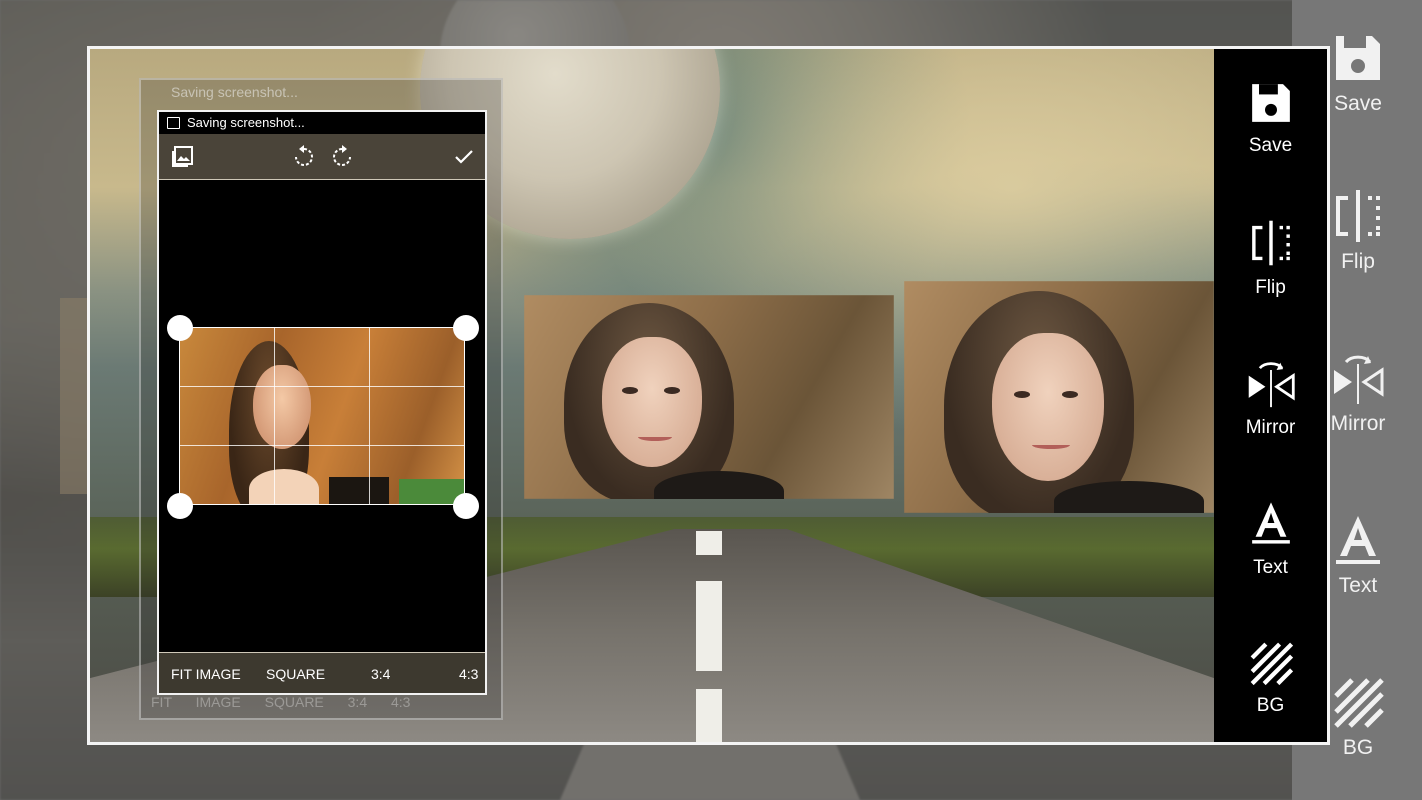  I want to click on check-icon, so click(464, 157).